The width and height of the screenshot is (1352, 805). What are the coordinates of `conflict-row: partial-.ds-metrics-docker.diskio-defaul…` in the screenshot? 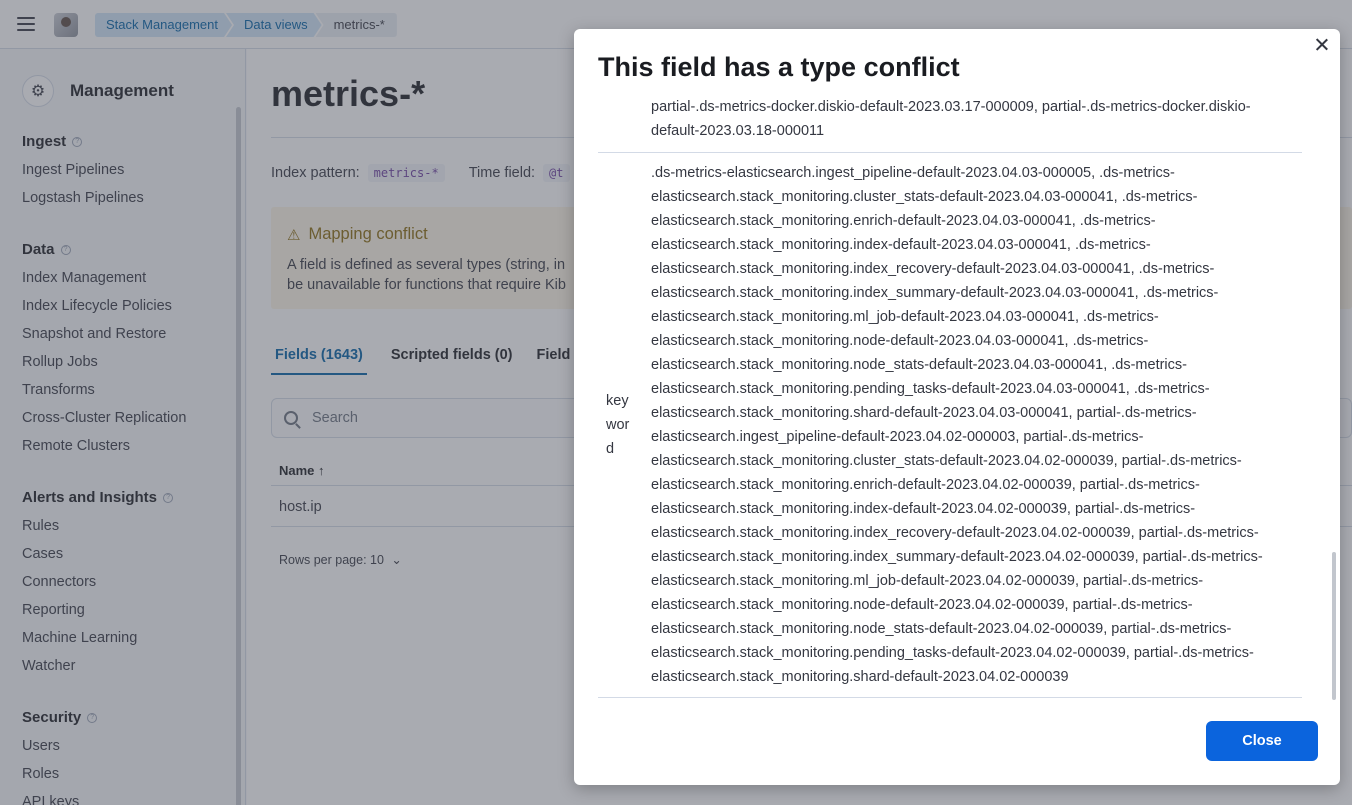 It's located at (950, 124).